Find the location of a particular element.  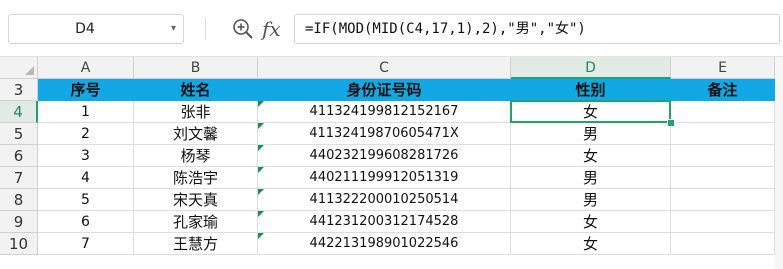

row-header-8: 8 is located at coordinates (19, 200).